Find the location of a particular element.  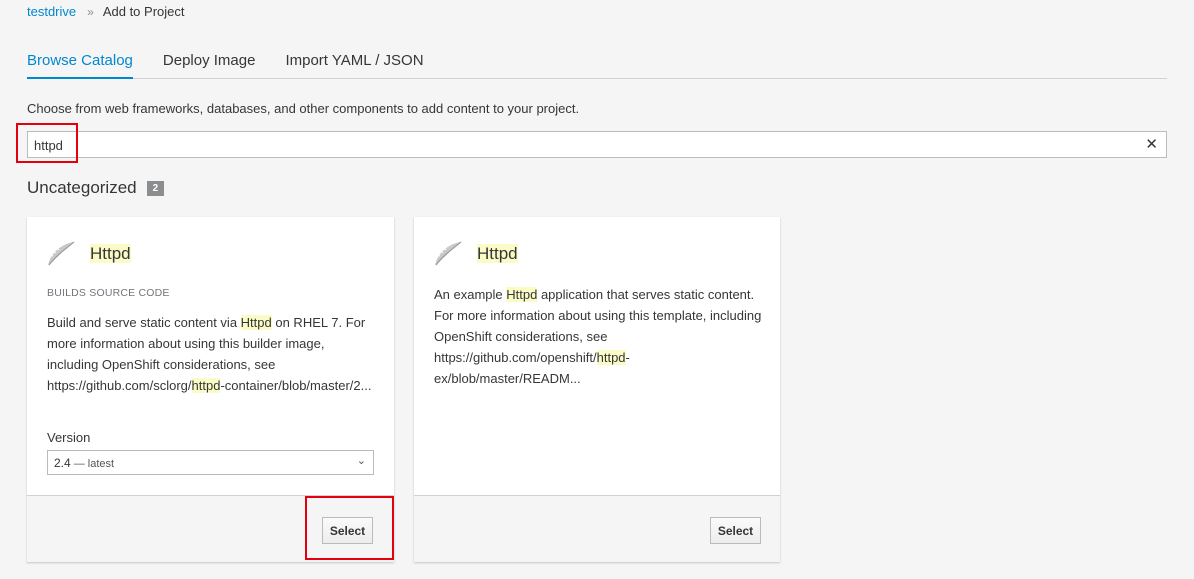

category-heading: Uncategorized 2 is located at coordinates (96, 188).